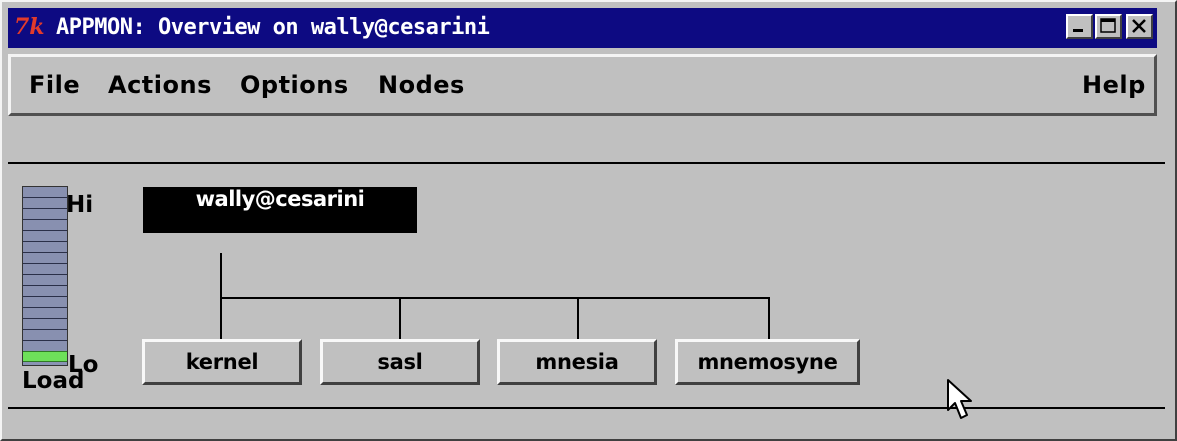 The image size is (1177, 441). Describe the element at coordinates (421, 85) in the screenshot. I see `menu-nodes: Nodes` at that location.